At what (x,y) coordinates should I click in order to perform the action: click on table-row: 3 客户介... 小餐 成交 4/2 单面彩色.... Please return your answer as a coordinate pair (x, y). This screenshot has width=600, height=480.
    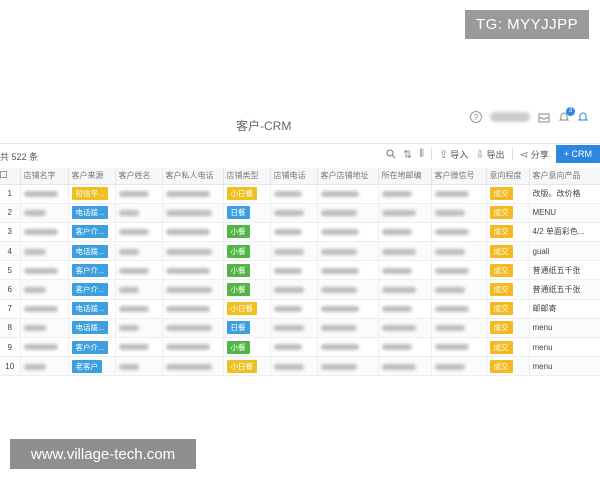
    Looking at the image, I should click on (300, 232).